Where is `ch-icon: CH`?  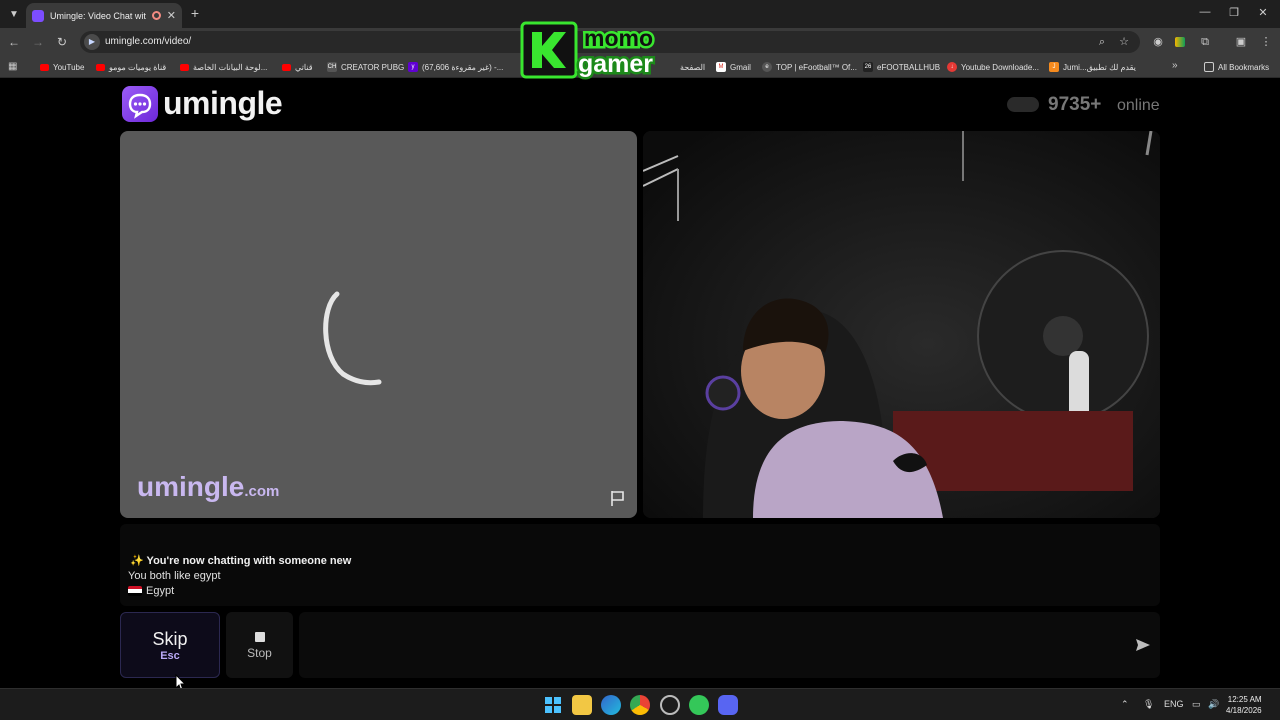 ch-icon: CH is located at coordinates (332, 67).